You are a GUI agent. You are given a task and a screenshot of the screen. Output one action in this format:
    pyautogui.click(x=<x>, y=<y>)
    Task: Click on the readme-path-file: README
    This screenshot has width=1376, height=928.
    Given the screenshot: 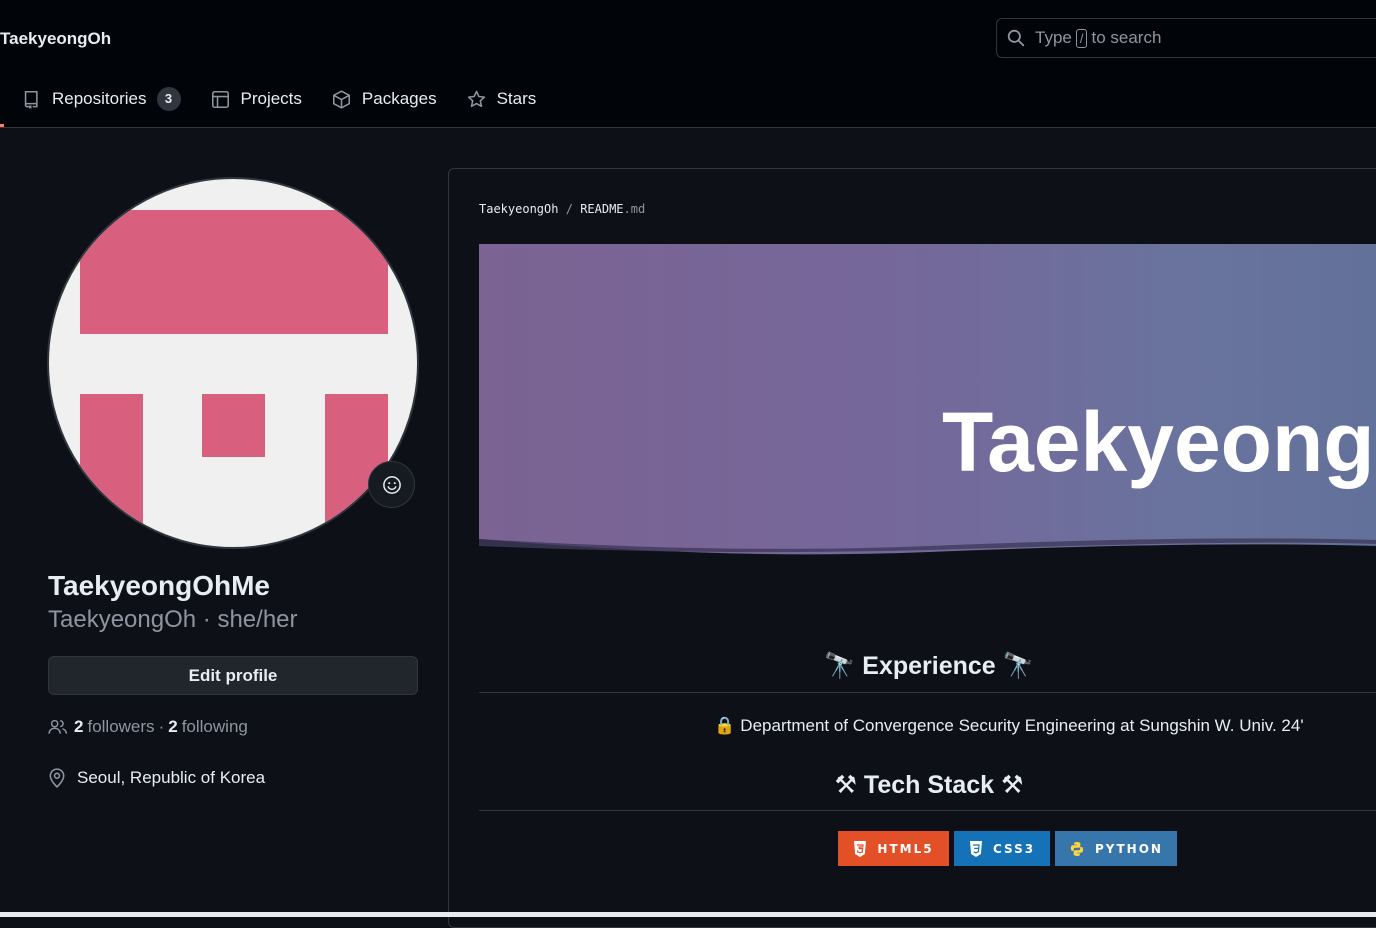 What is the action you would take?
    pyautogui.click(x=601, y=209)
    